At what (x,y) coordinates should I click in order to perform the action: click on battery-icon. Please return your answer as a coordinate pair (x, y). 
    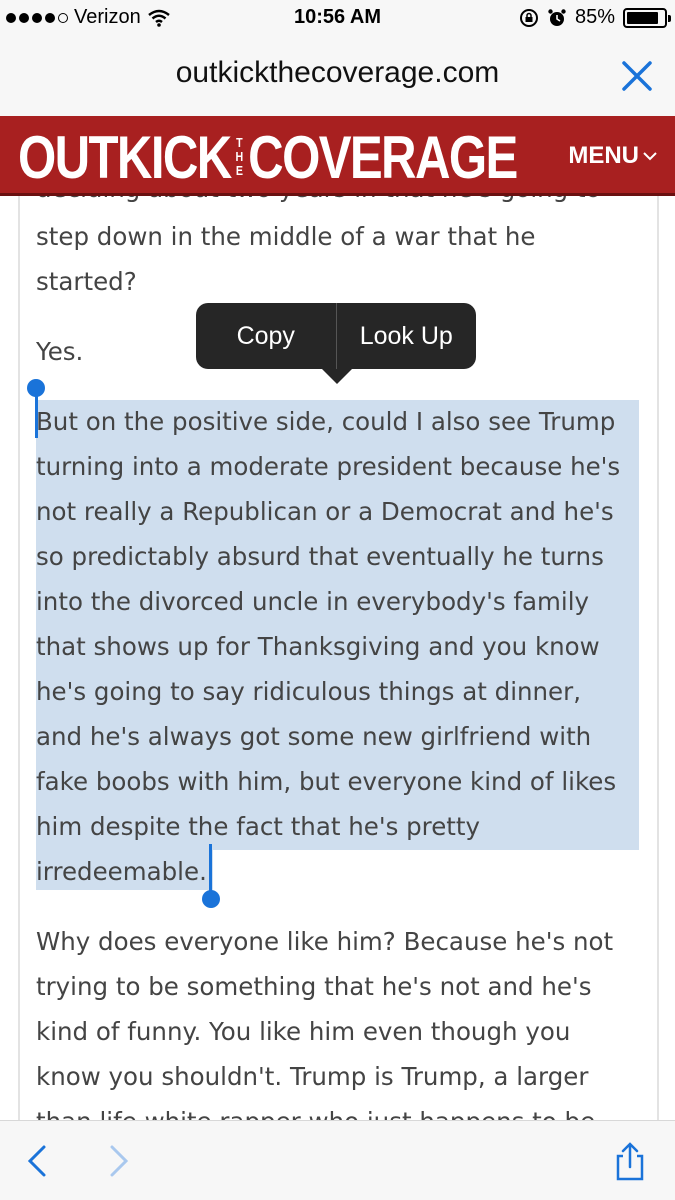
    Looking at the image, I should click on (647, 17).